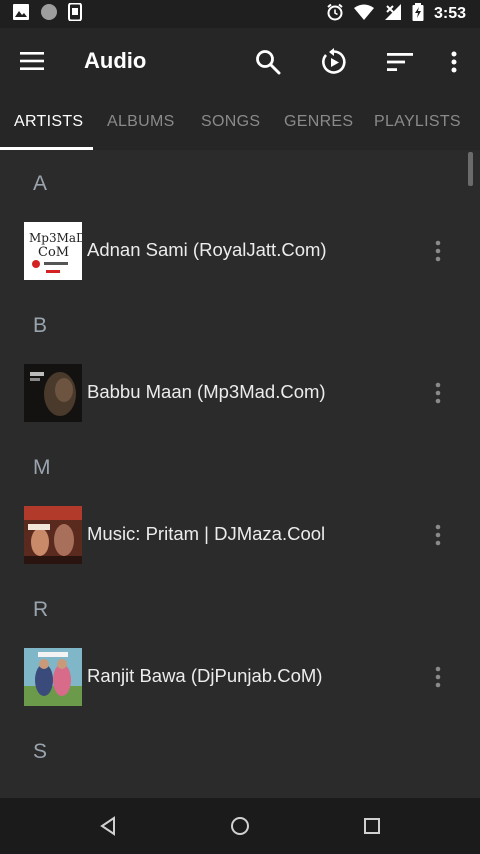  I want to click on battery-charging-icon, so click(418, 14).